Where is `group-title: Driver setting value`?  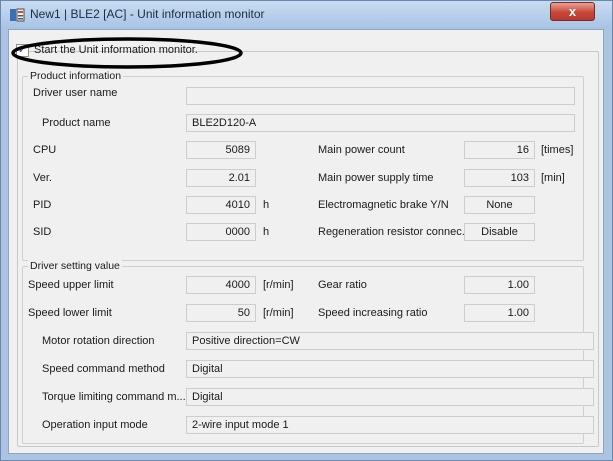
group-title: Driver setting value is located at coordinates (75, 266).